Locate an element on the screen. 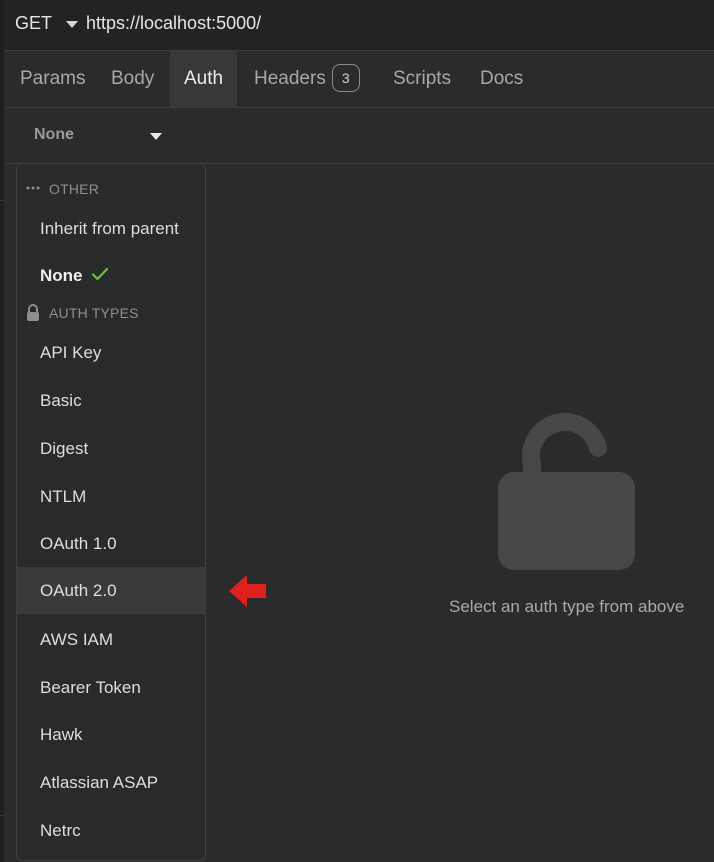  red-arrow-annotation is located at coordinates (247, 591).